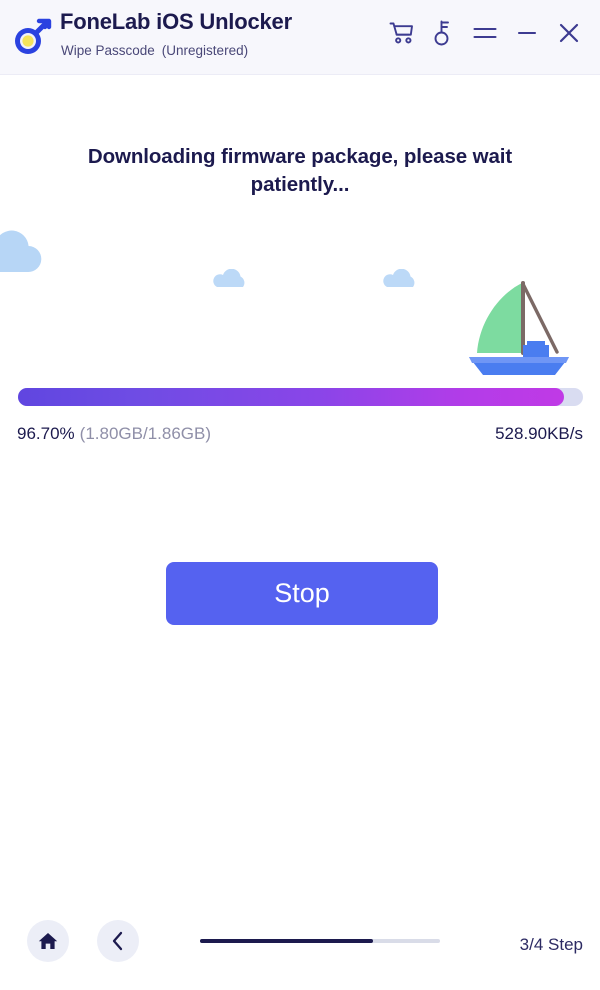  I want to click on download-stats: 96.70% (1.80GB/1.86GB), so click(114, 434).